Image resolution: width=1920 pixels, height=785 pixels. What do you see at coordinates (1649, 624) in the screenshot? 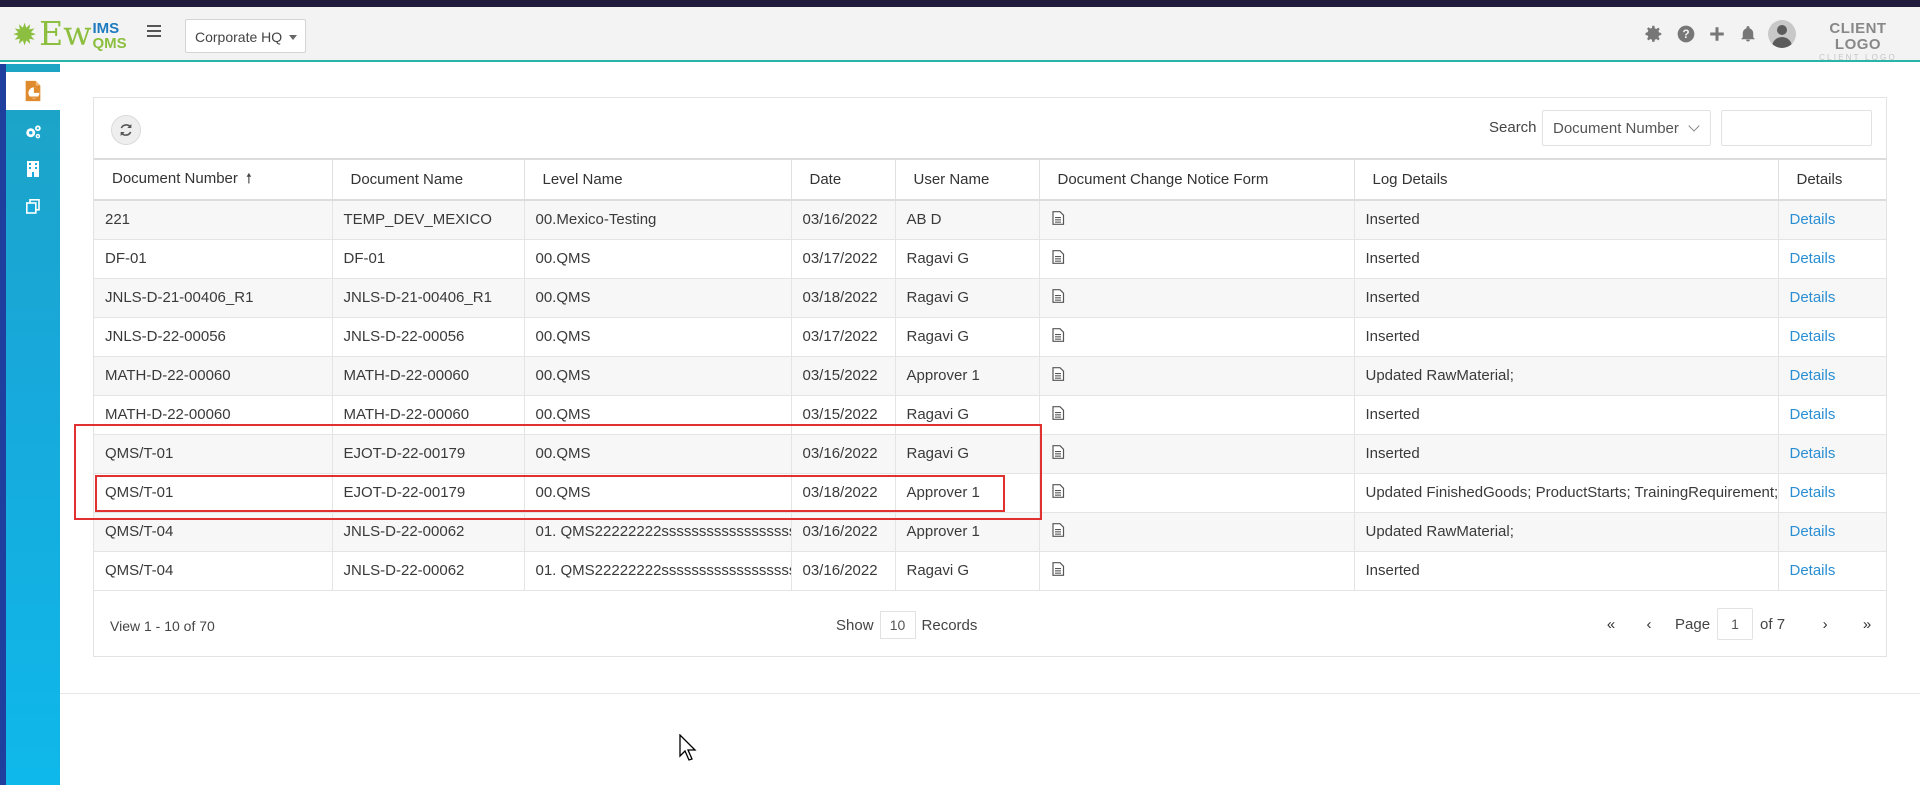
I see `prev-page-icon: ‹` at bounding box center [1649, 624].